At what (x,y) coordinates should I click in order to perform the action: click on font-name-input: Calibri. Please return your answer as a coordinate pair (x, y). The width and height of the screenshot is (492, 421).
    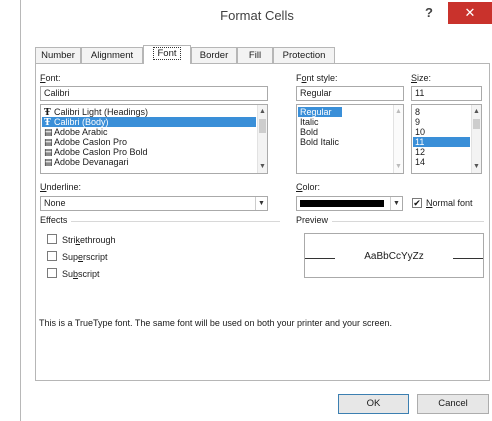
    Looking at the image, I should click on (154, 93).